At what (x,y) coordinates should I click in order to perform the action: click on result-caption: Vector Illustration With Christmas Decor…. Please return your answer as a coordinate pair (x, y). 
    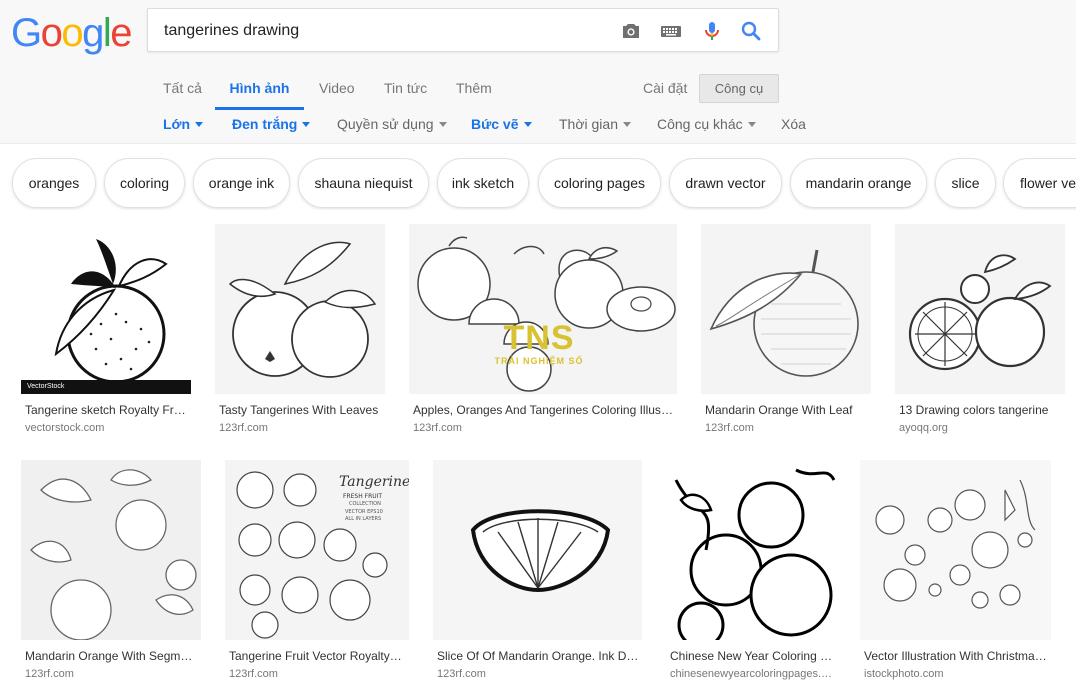
    Looking at the image, I should click on (956, 656).